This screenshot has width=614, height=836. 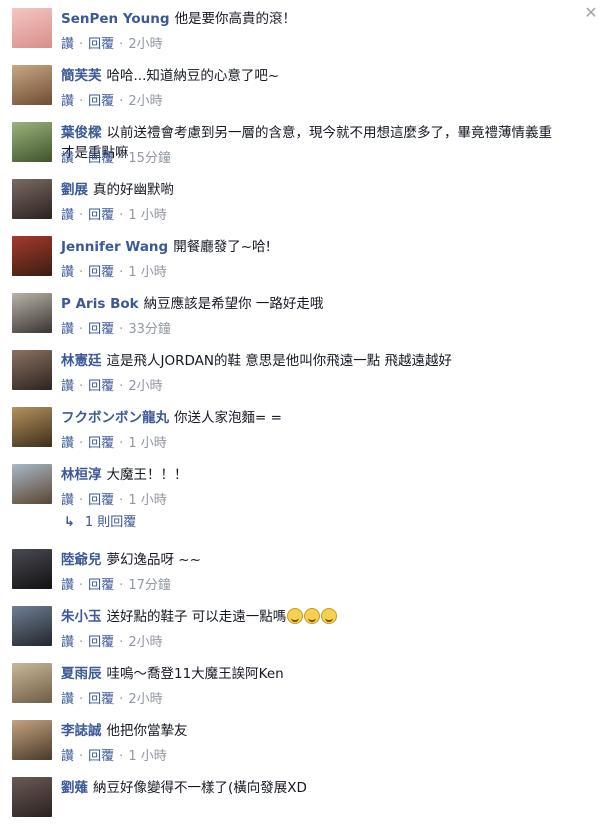 I want to click on comment-author-link: 陸爺兒, so click(x=81, y=560).